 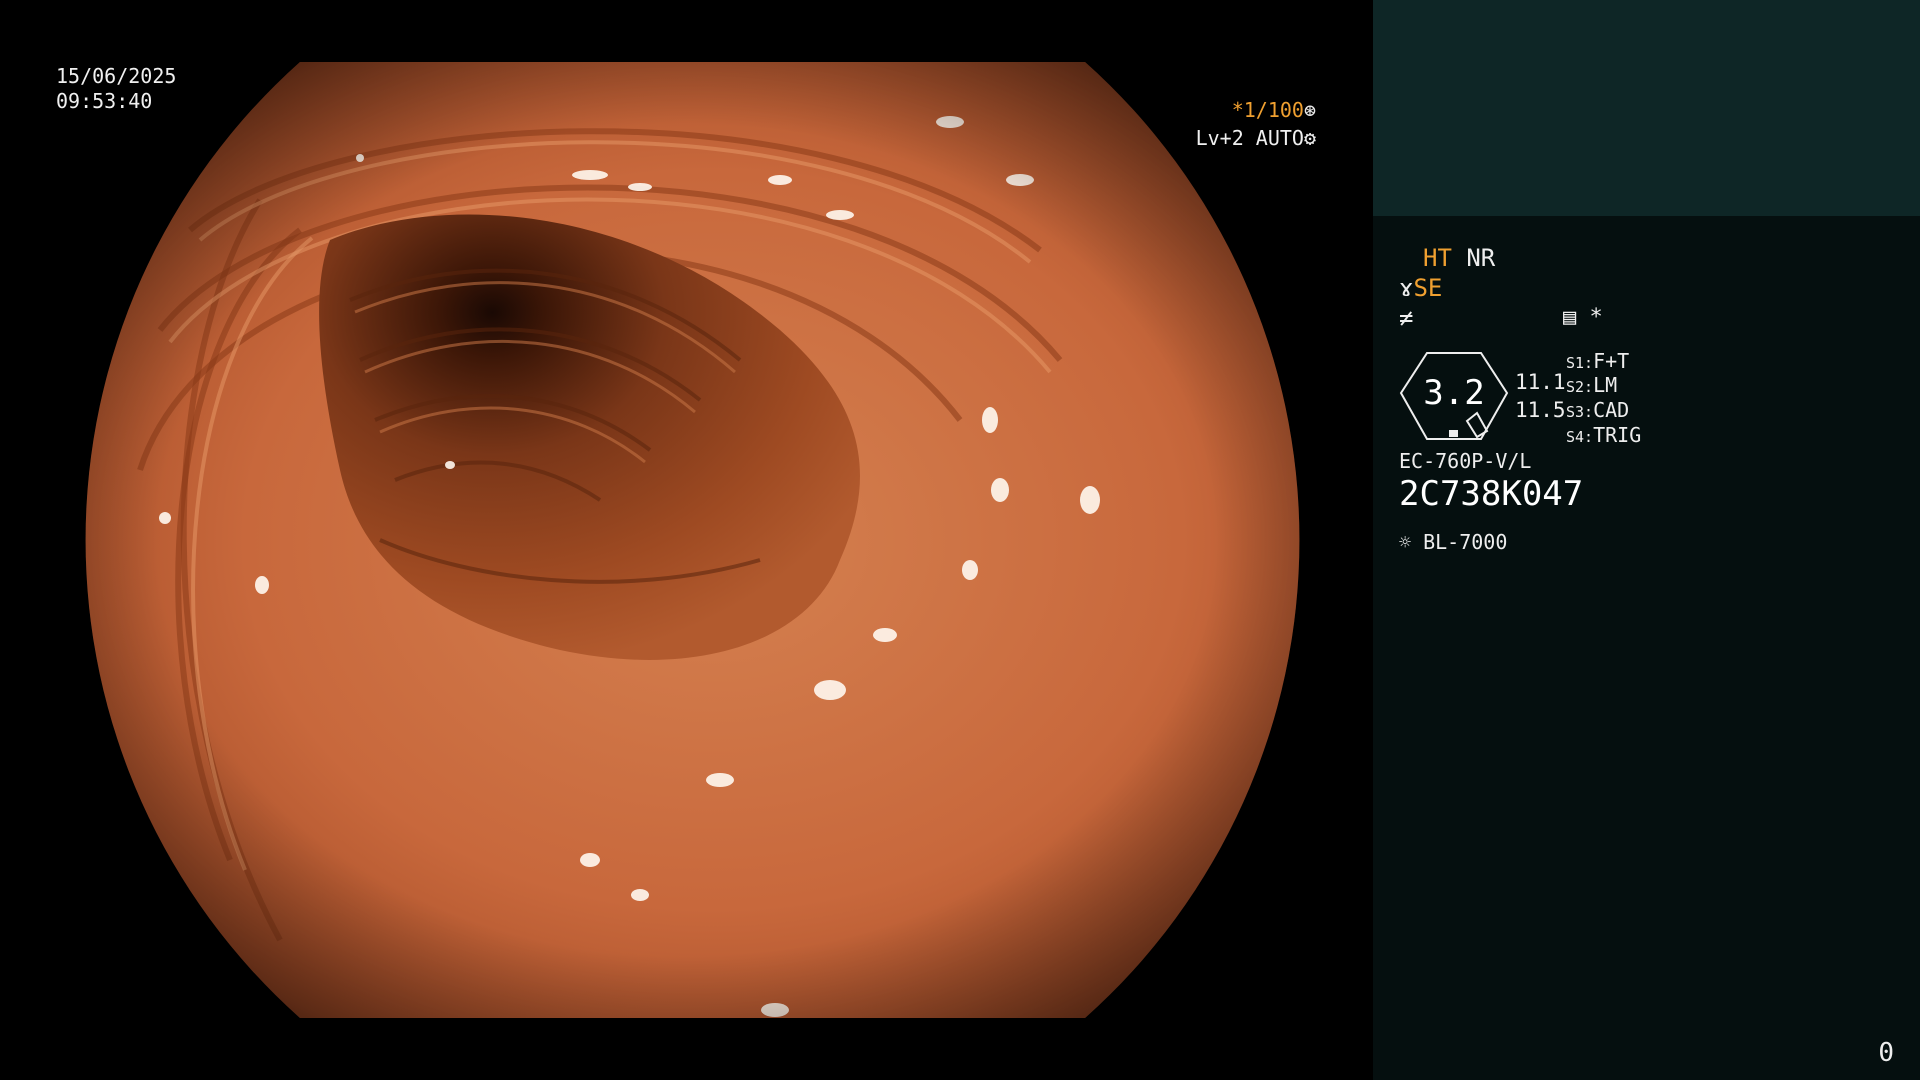 I want to click on shutter-text: *1/100, so click(x=1267, y=110).